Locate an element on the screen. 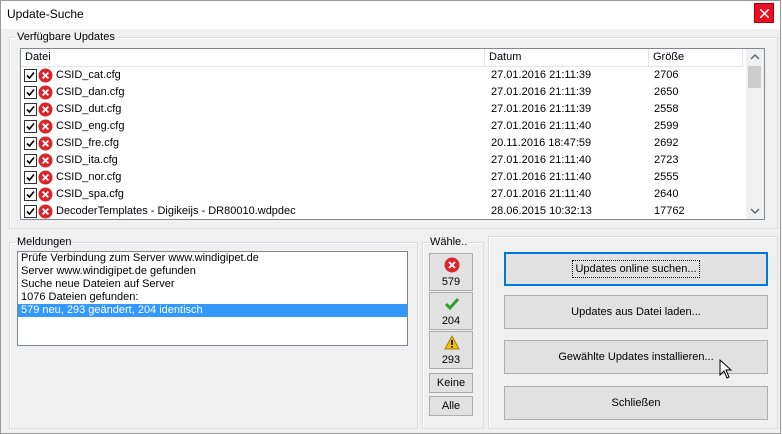 The height and width of the screenshot is (434, 782). close-icon is located at coordinates (764, 13).